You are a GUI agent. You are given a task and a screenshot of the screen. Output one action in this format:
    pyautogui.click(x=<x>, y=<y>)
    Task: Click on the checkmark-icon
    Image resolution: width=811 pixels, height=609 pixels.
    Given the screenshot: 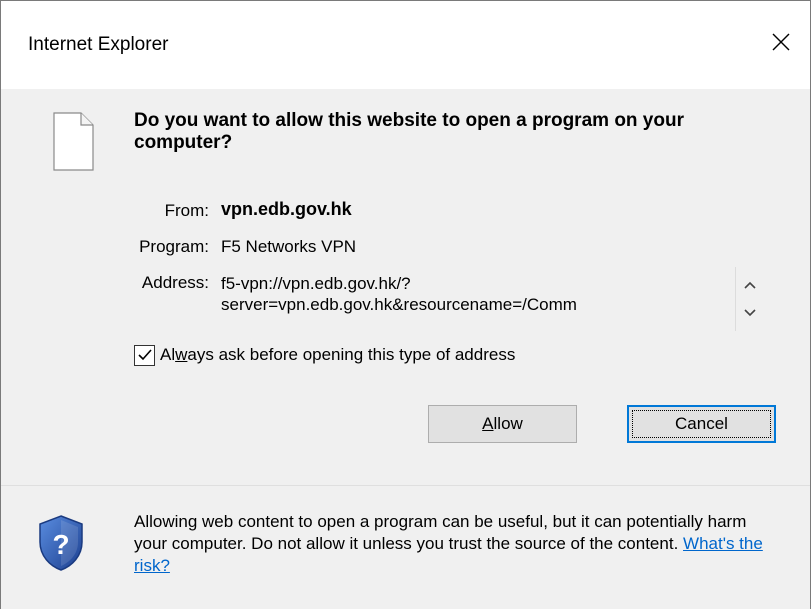 What is the action you would take?
    pyautogui.click(x=144, y=355)
    